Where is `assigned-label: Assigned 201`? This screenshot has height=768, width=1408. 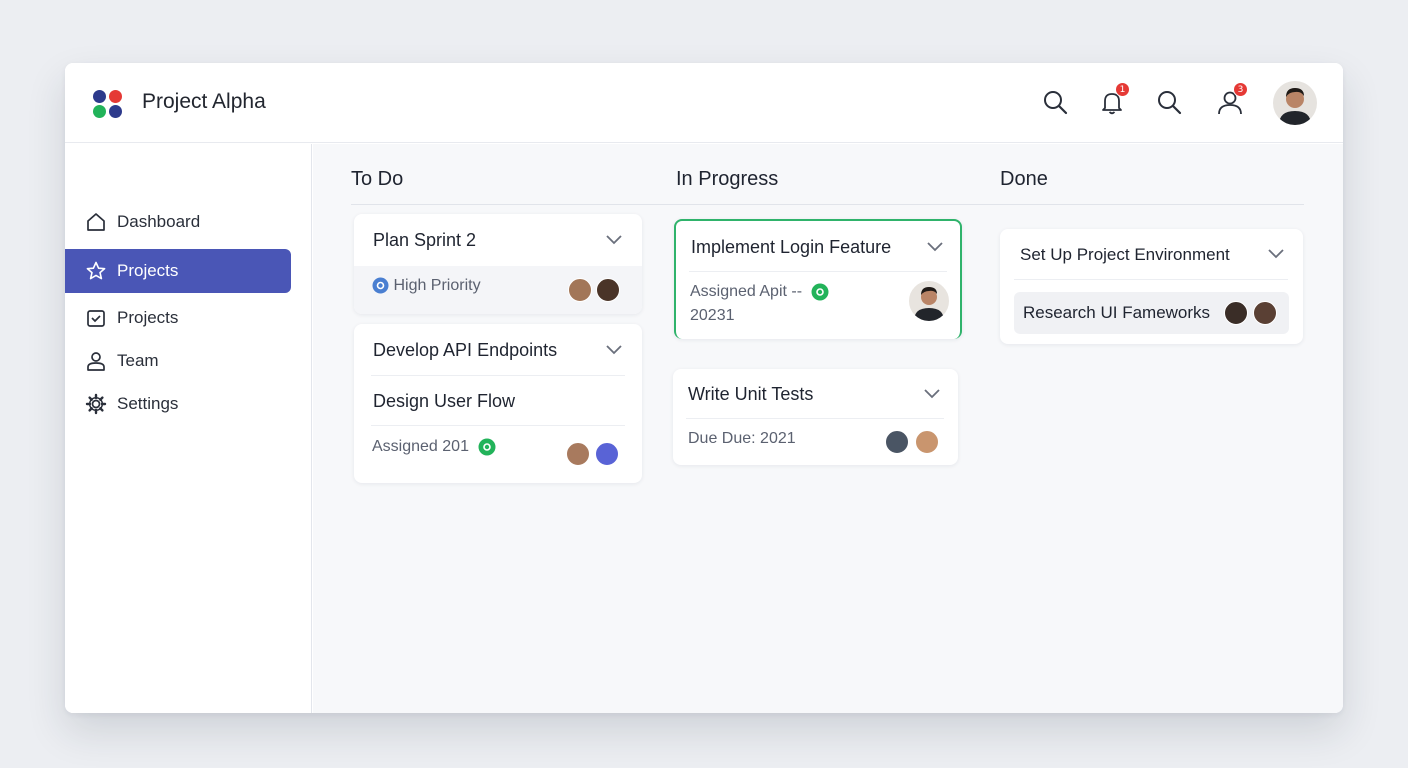
assigned-label: Assigned 201 is located at coordinates (434, 447).